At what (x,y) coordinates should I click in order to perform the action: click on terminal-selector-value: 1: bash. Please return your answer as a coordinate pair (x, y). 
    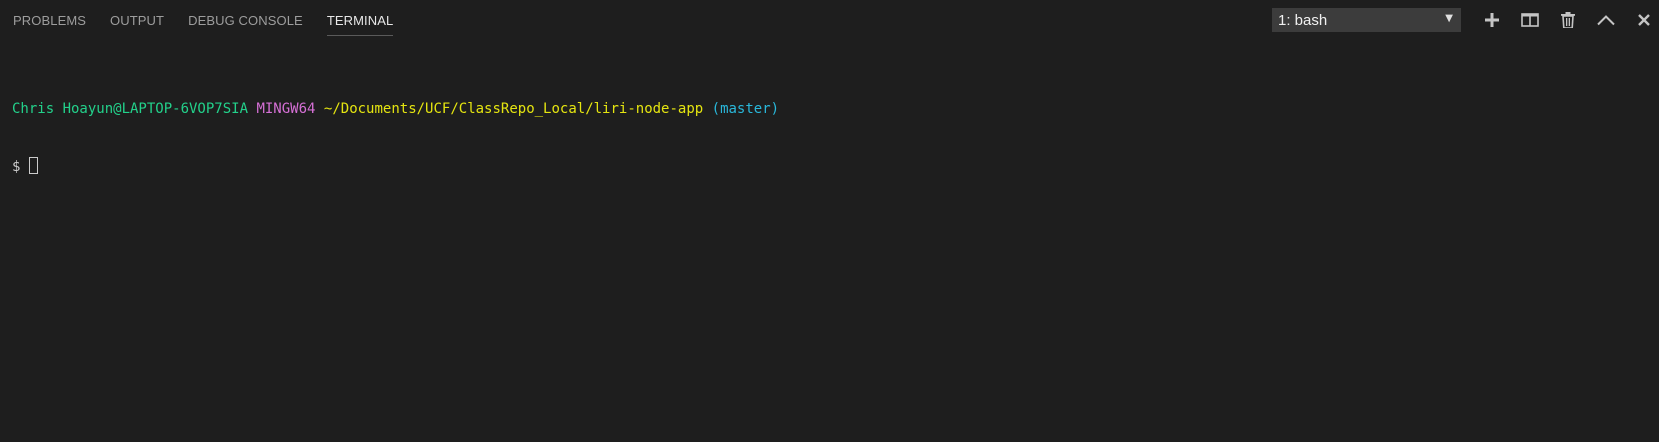
    Looking at the image, I should click on (1303, 20).